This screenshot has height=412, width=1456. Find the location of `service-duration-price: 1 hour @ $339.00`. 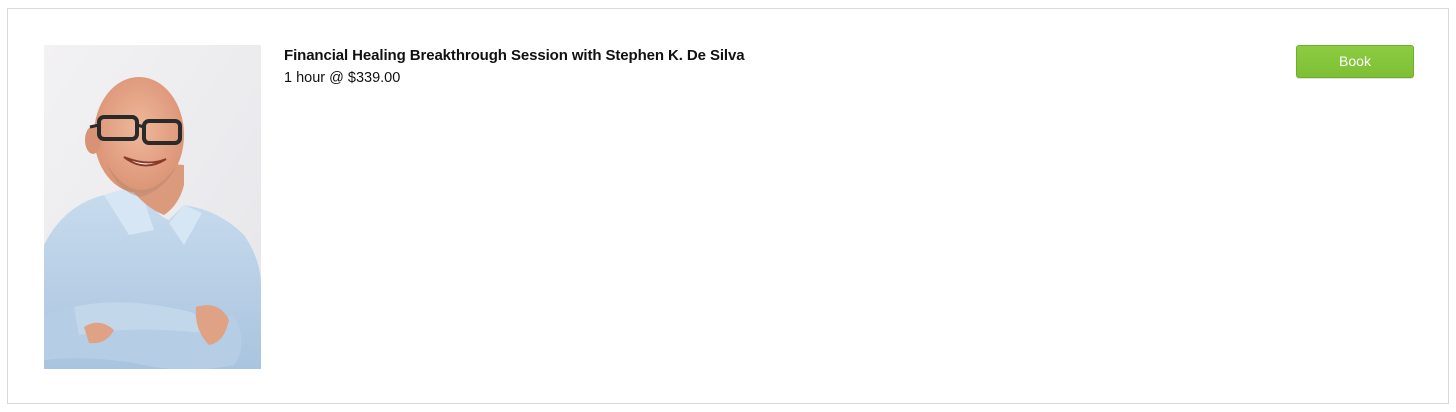

service-duration-price: 1 hour @ $339.00 is located at coordinates (342, 78).